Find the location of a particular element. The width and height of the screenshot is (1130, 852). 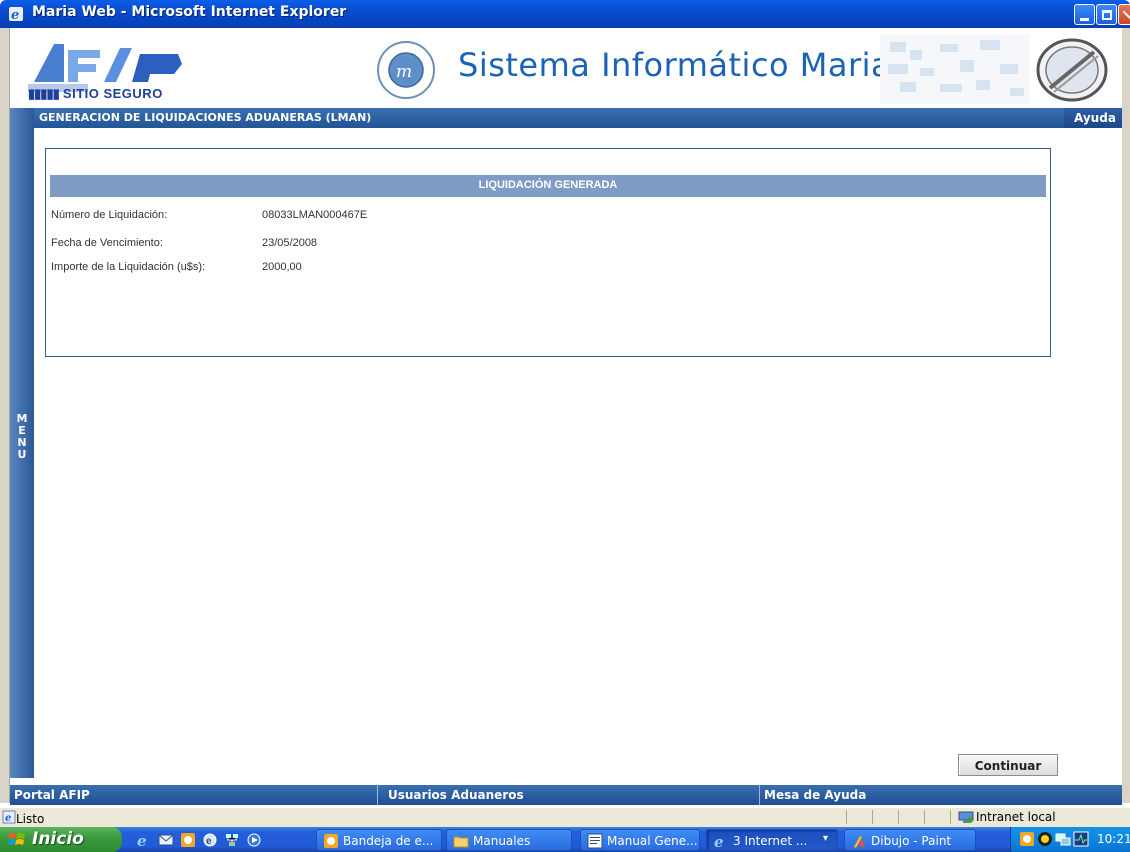

browser-statusbar: e Listo Intranet local is located at coordinates (565, 817).